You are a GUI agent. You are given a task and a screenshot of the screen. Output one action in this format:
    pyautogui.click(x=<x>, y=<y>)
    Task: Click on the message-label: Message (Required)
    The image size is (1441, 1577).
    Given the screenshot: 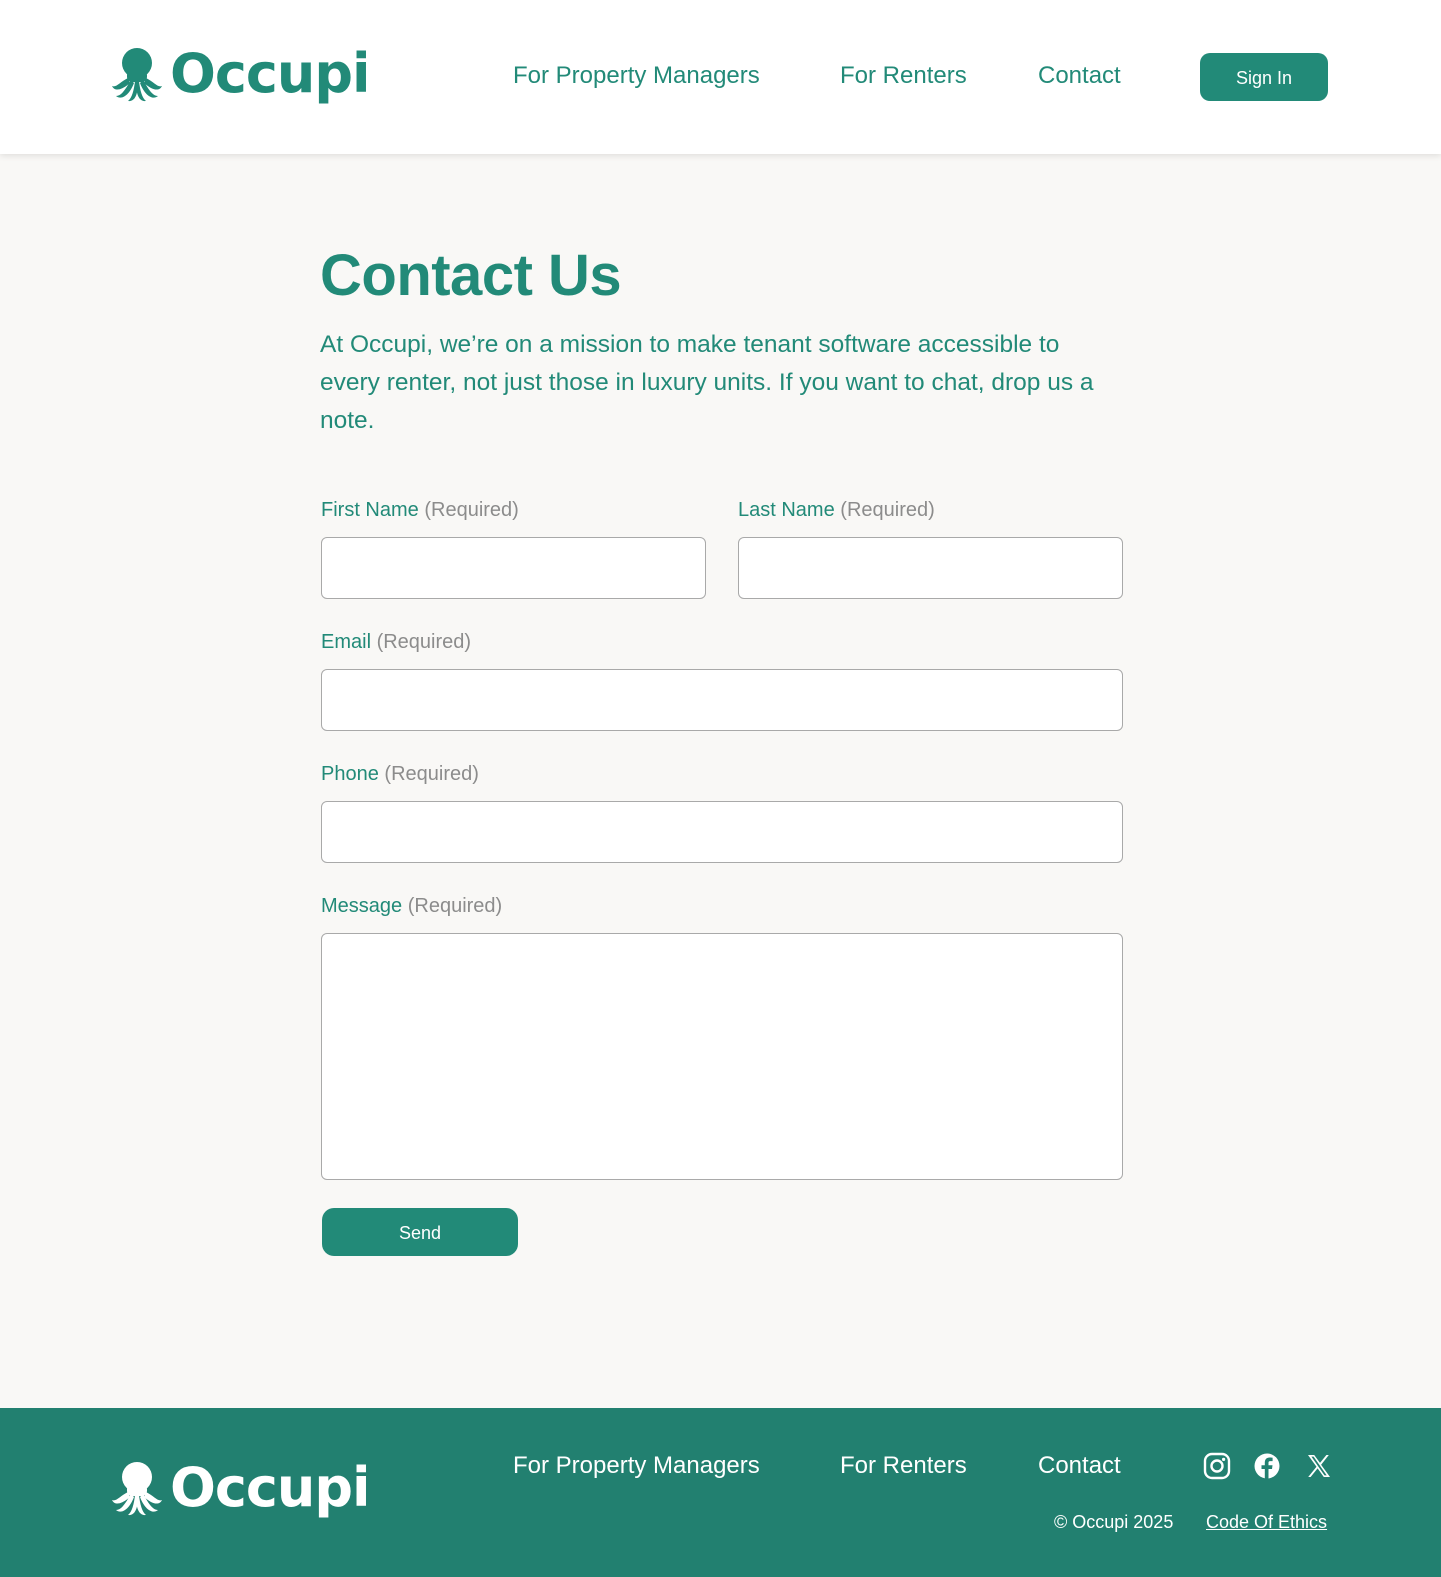 What is the action you would take?
    pyautogui.click(x=411, y=906)
    